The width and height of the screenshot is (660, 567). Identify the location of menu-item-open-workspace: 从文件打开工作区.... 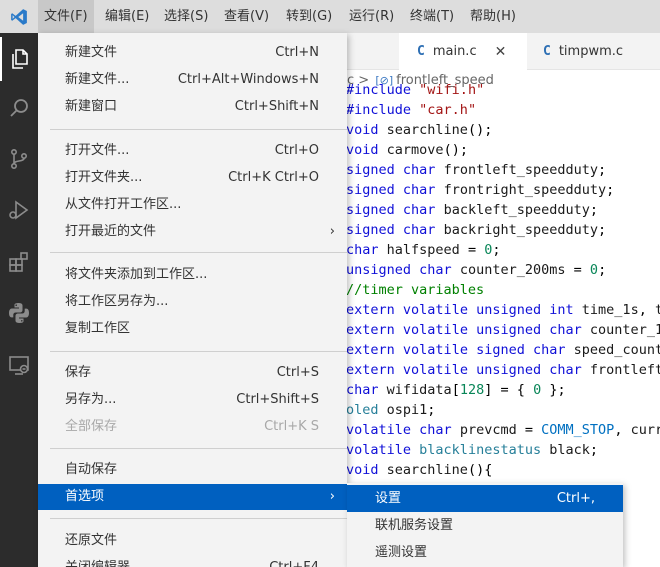
(192, 205).